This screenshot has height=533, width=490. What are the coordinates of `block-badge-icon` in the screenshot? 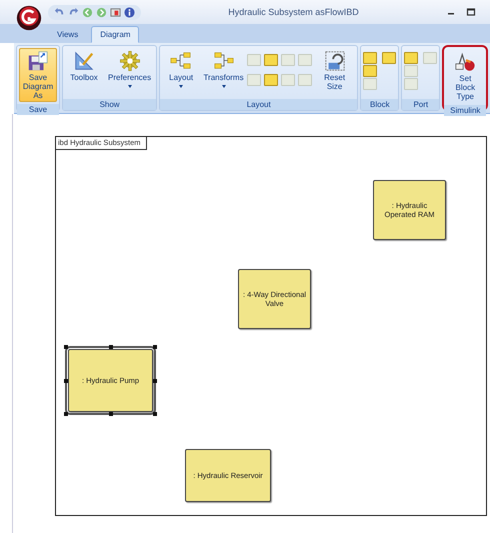 It's located at (465, 62).